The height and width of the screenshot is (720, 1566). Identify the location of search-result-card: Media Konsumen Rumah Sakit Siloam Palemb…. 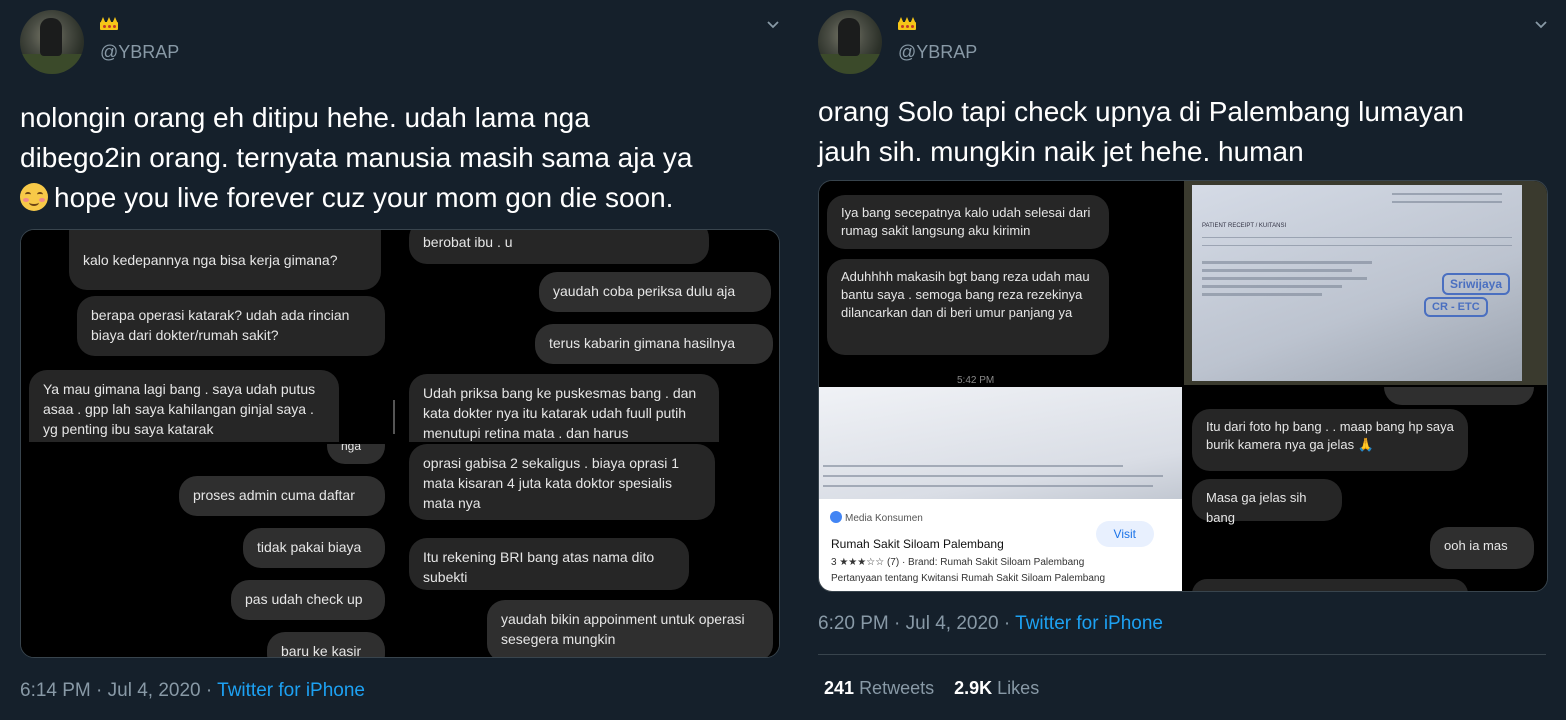
(1000, 545).